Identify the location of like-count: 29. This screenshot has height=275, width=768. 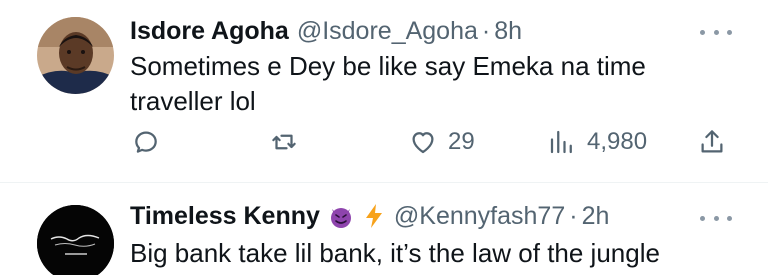
(461, 141).